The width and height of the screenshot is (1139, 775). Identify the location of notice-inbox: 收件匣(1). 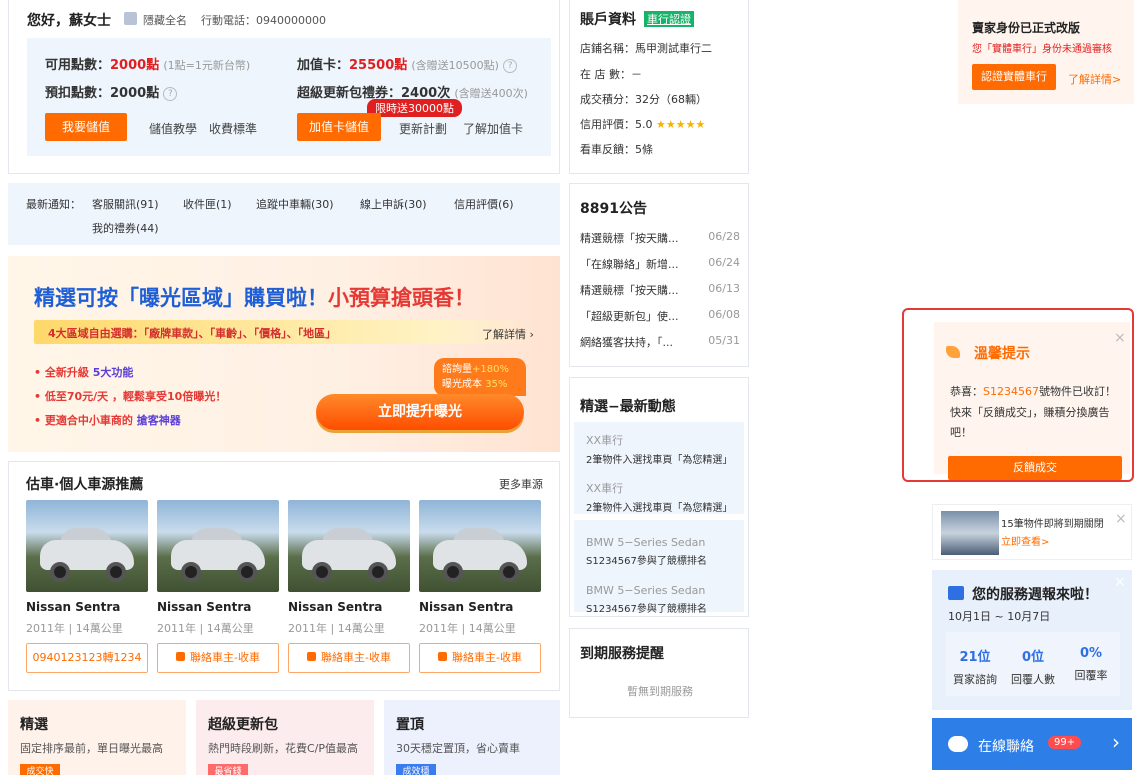
(207, 204).